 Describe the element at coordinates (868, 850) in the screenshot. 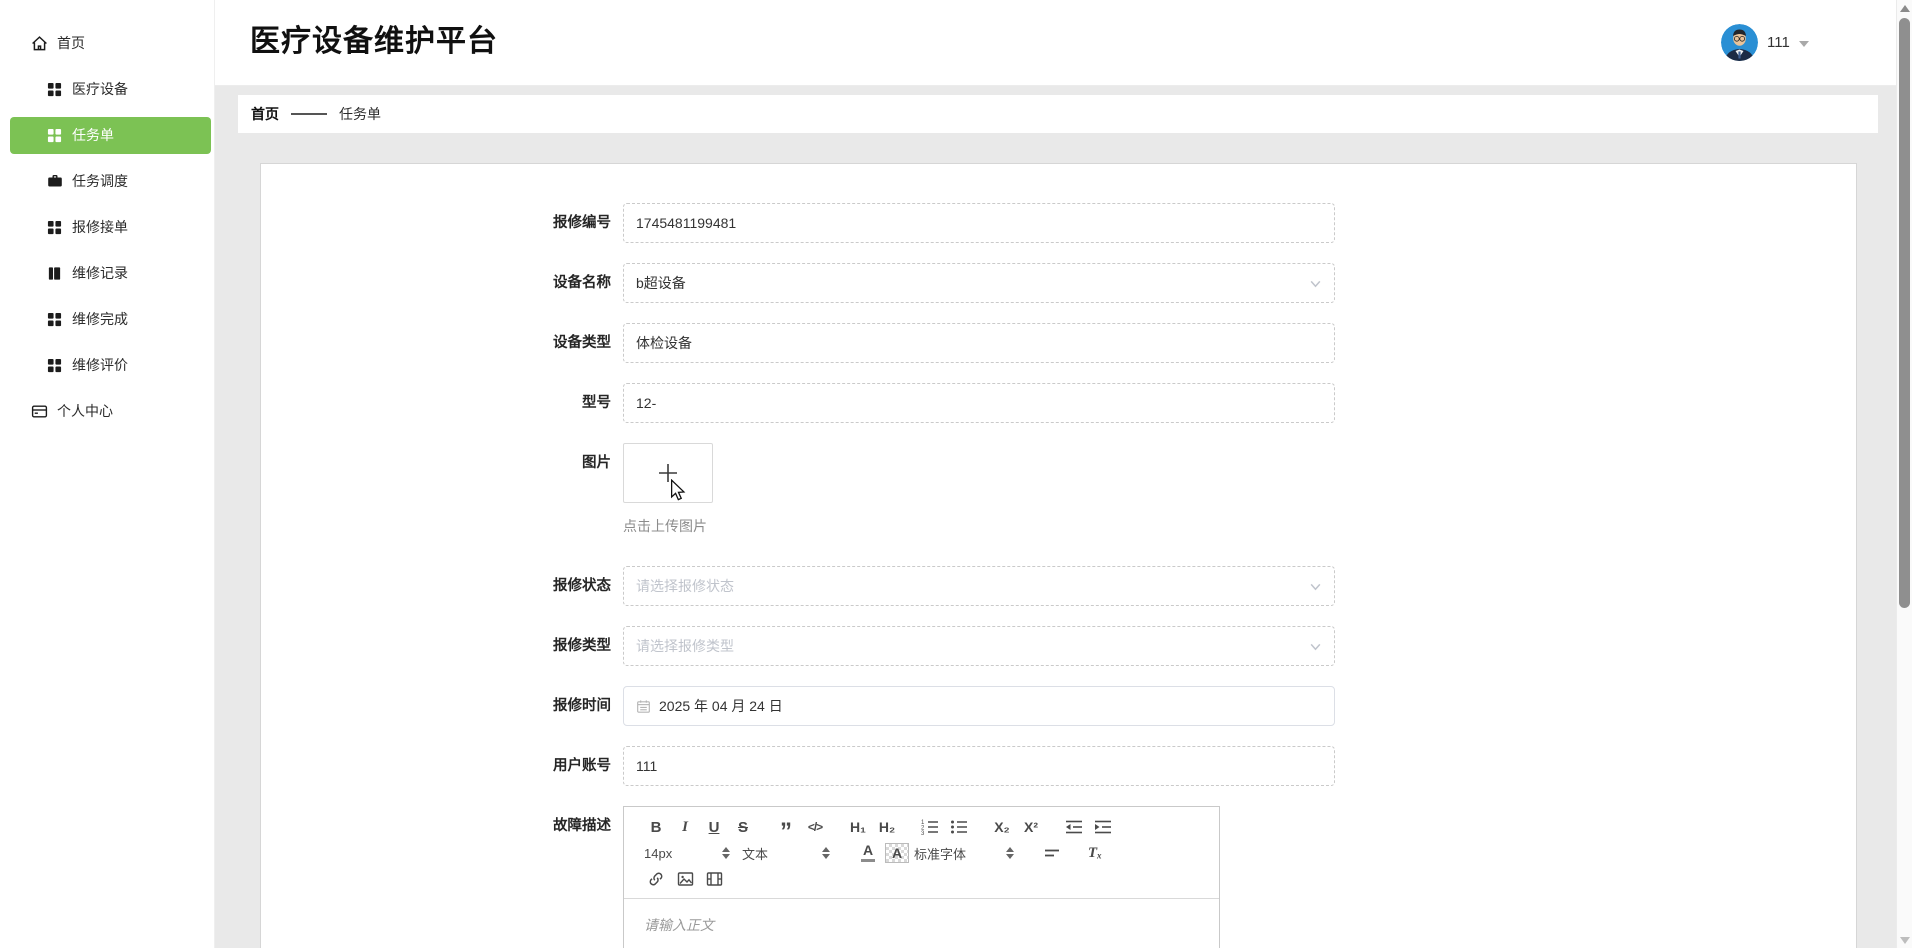

I see `font-color-label: A` at that location.